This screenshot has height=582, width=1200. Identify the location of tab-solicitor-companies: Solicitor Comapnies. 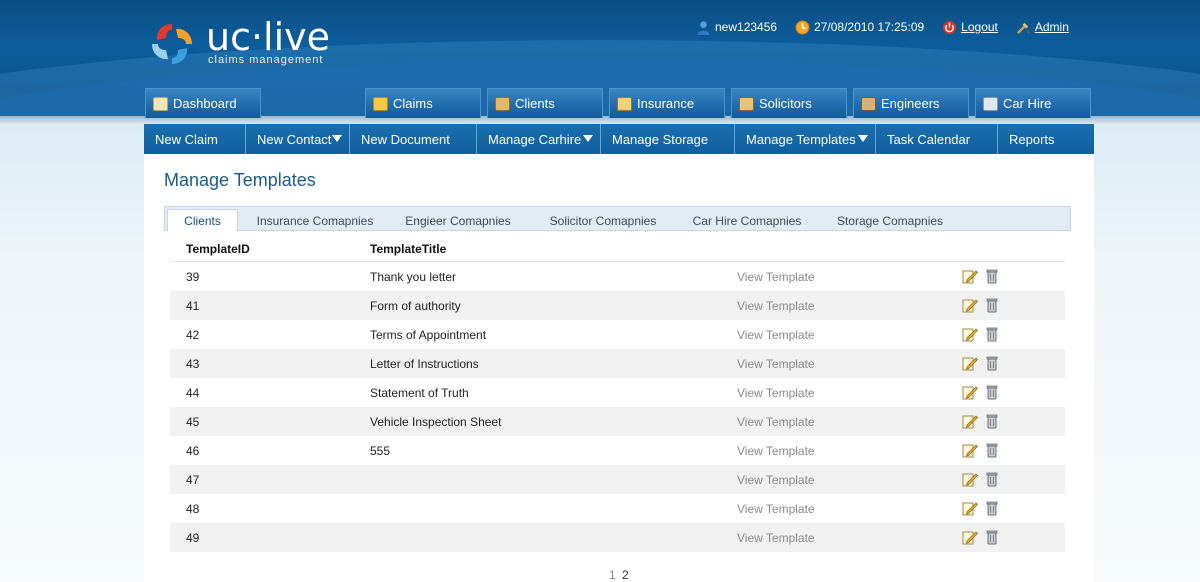
(603, 220).